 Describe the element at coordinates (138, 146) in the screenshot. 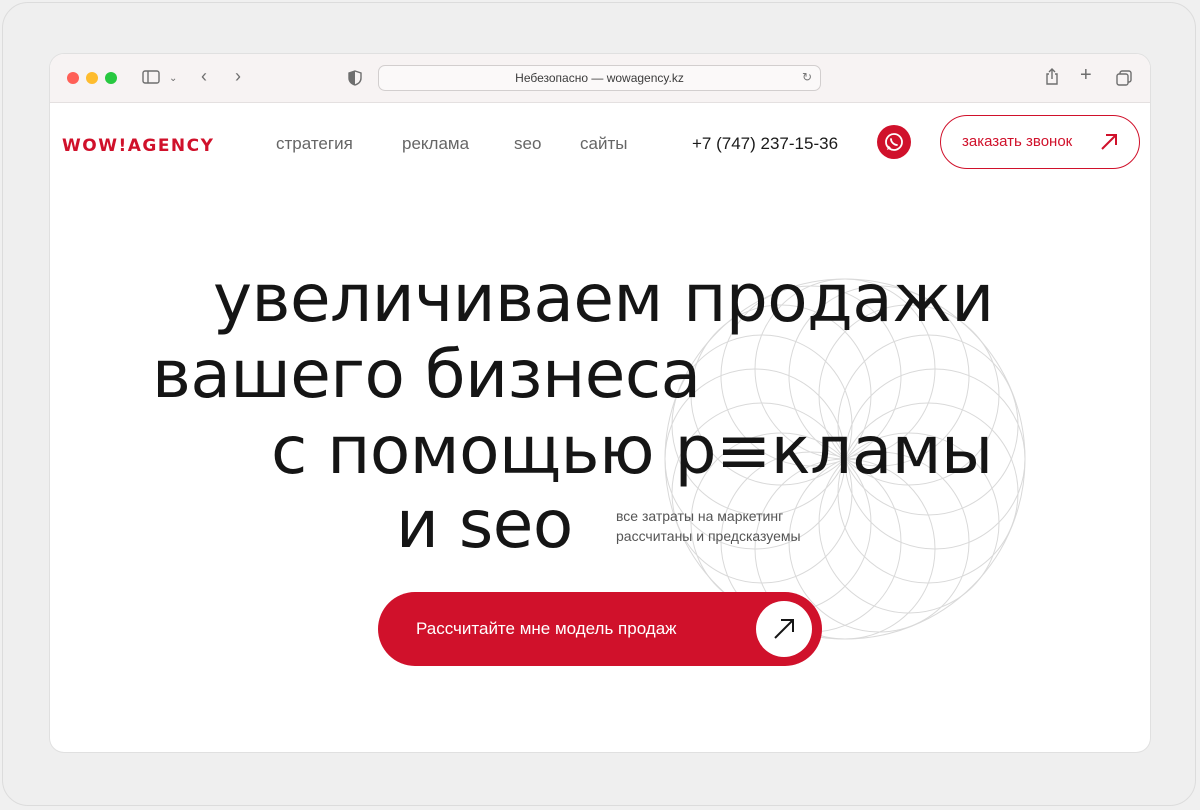

I see `site-logo: WOW!AGENCY` at that location.